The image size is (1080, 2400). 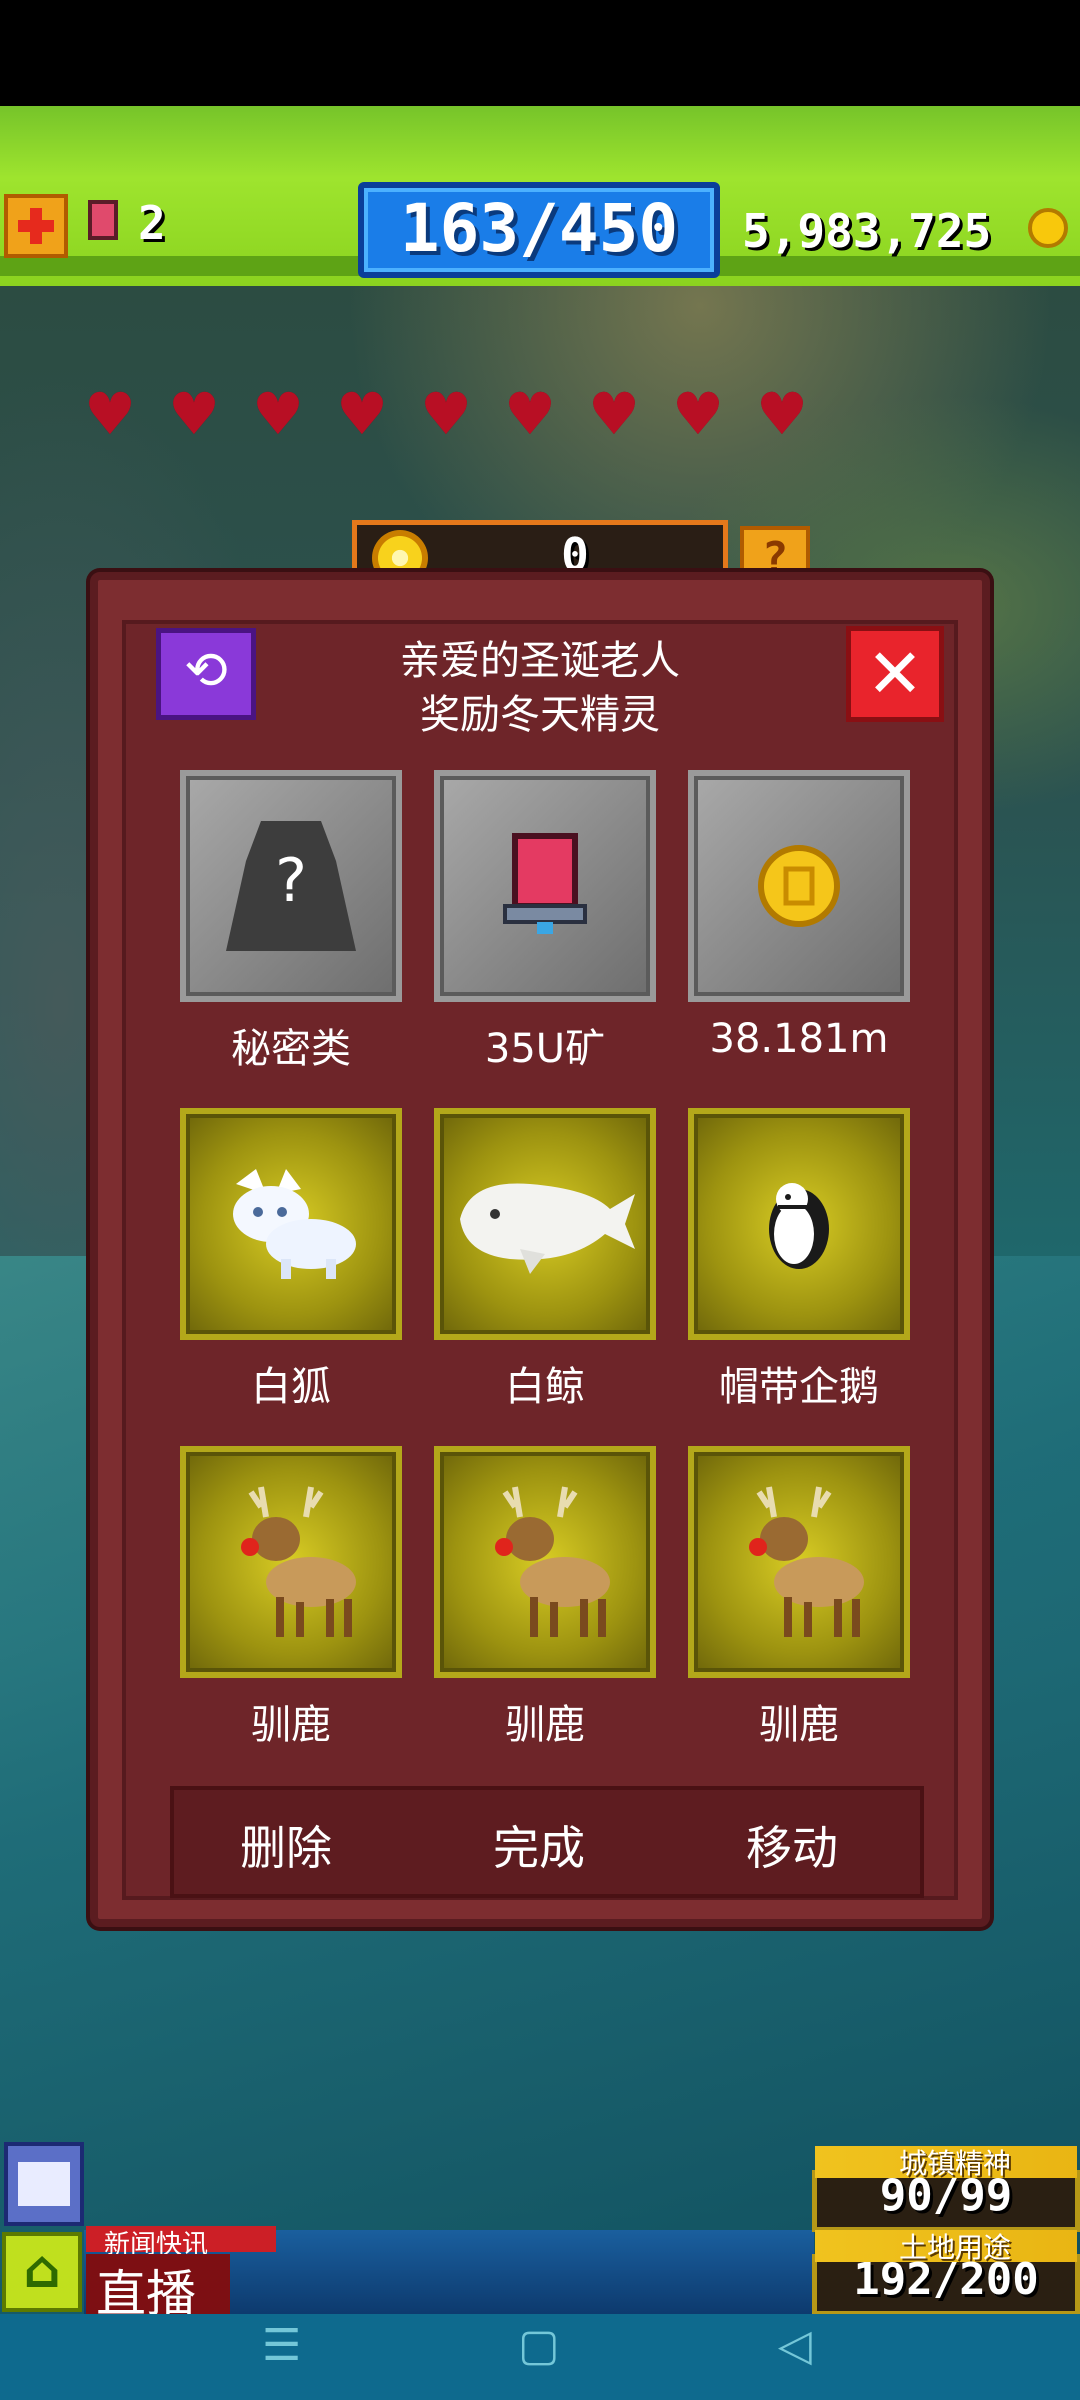 I want to click on reward-item-penguin, so click(x=799, y=1224).